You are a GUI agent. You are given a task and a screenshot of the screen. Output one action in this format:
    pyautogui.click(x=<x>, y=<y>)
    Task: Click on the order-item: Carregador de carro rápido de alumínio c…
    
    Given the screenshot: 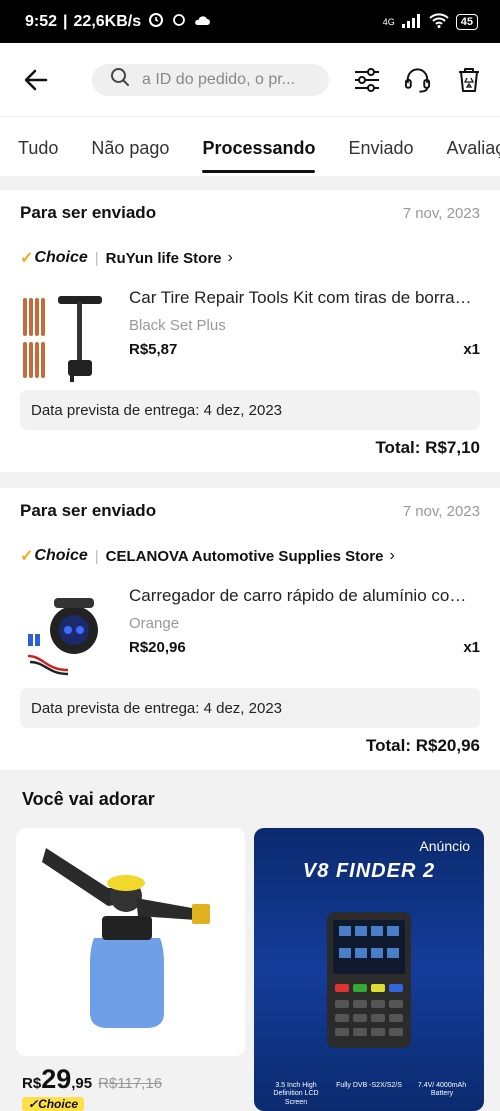 What is the action you would take?
    pyautogui.click(x=250, y=633)
    